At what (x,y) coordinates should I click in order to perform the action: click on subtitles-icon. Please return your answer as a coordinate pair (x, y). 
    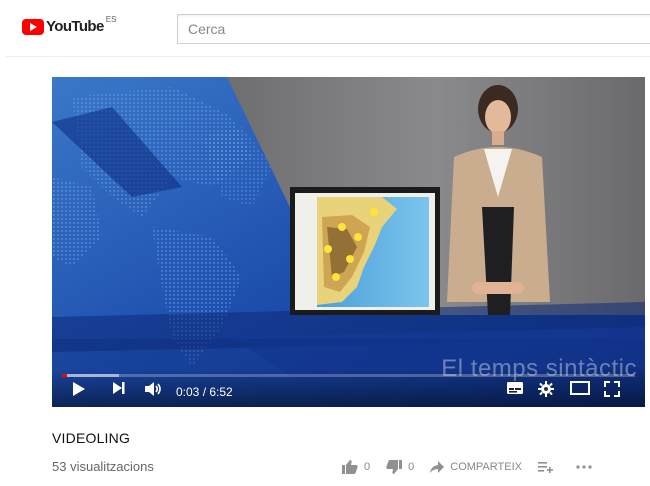
    Looking at the image, I should click on (515, 388).